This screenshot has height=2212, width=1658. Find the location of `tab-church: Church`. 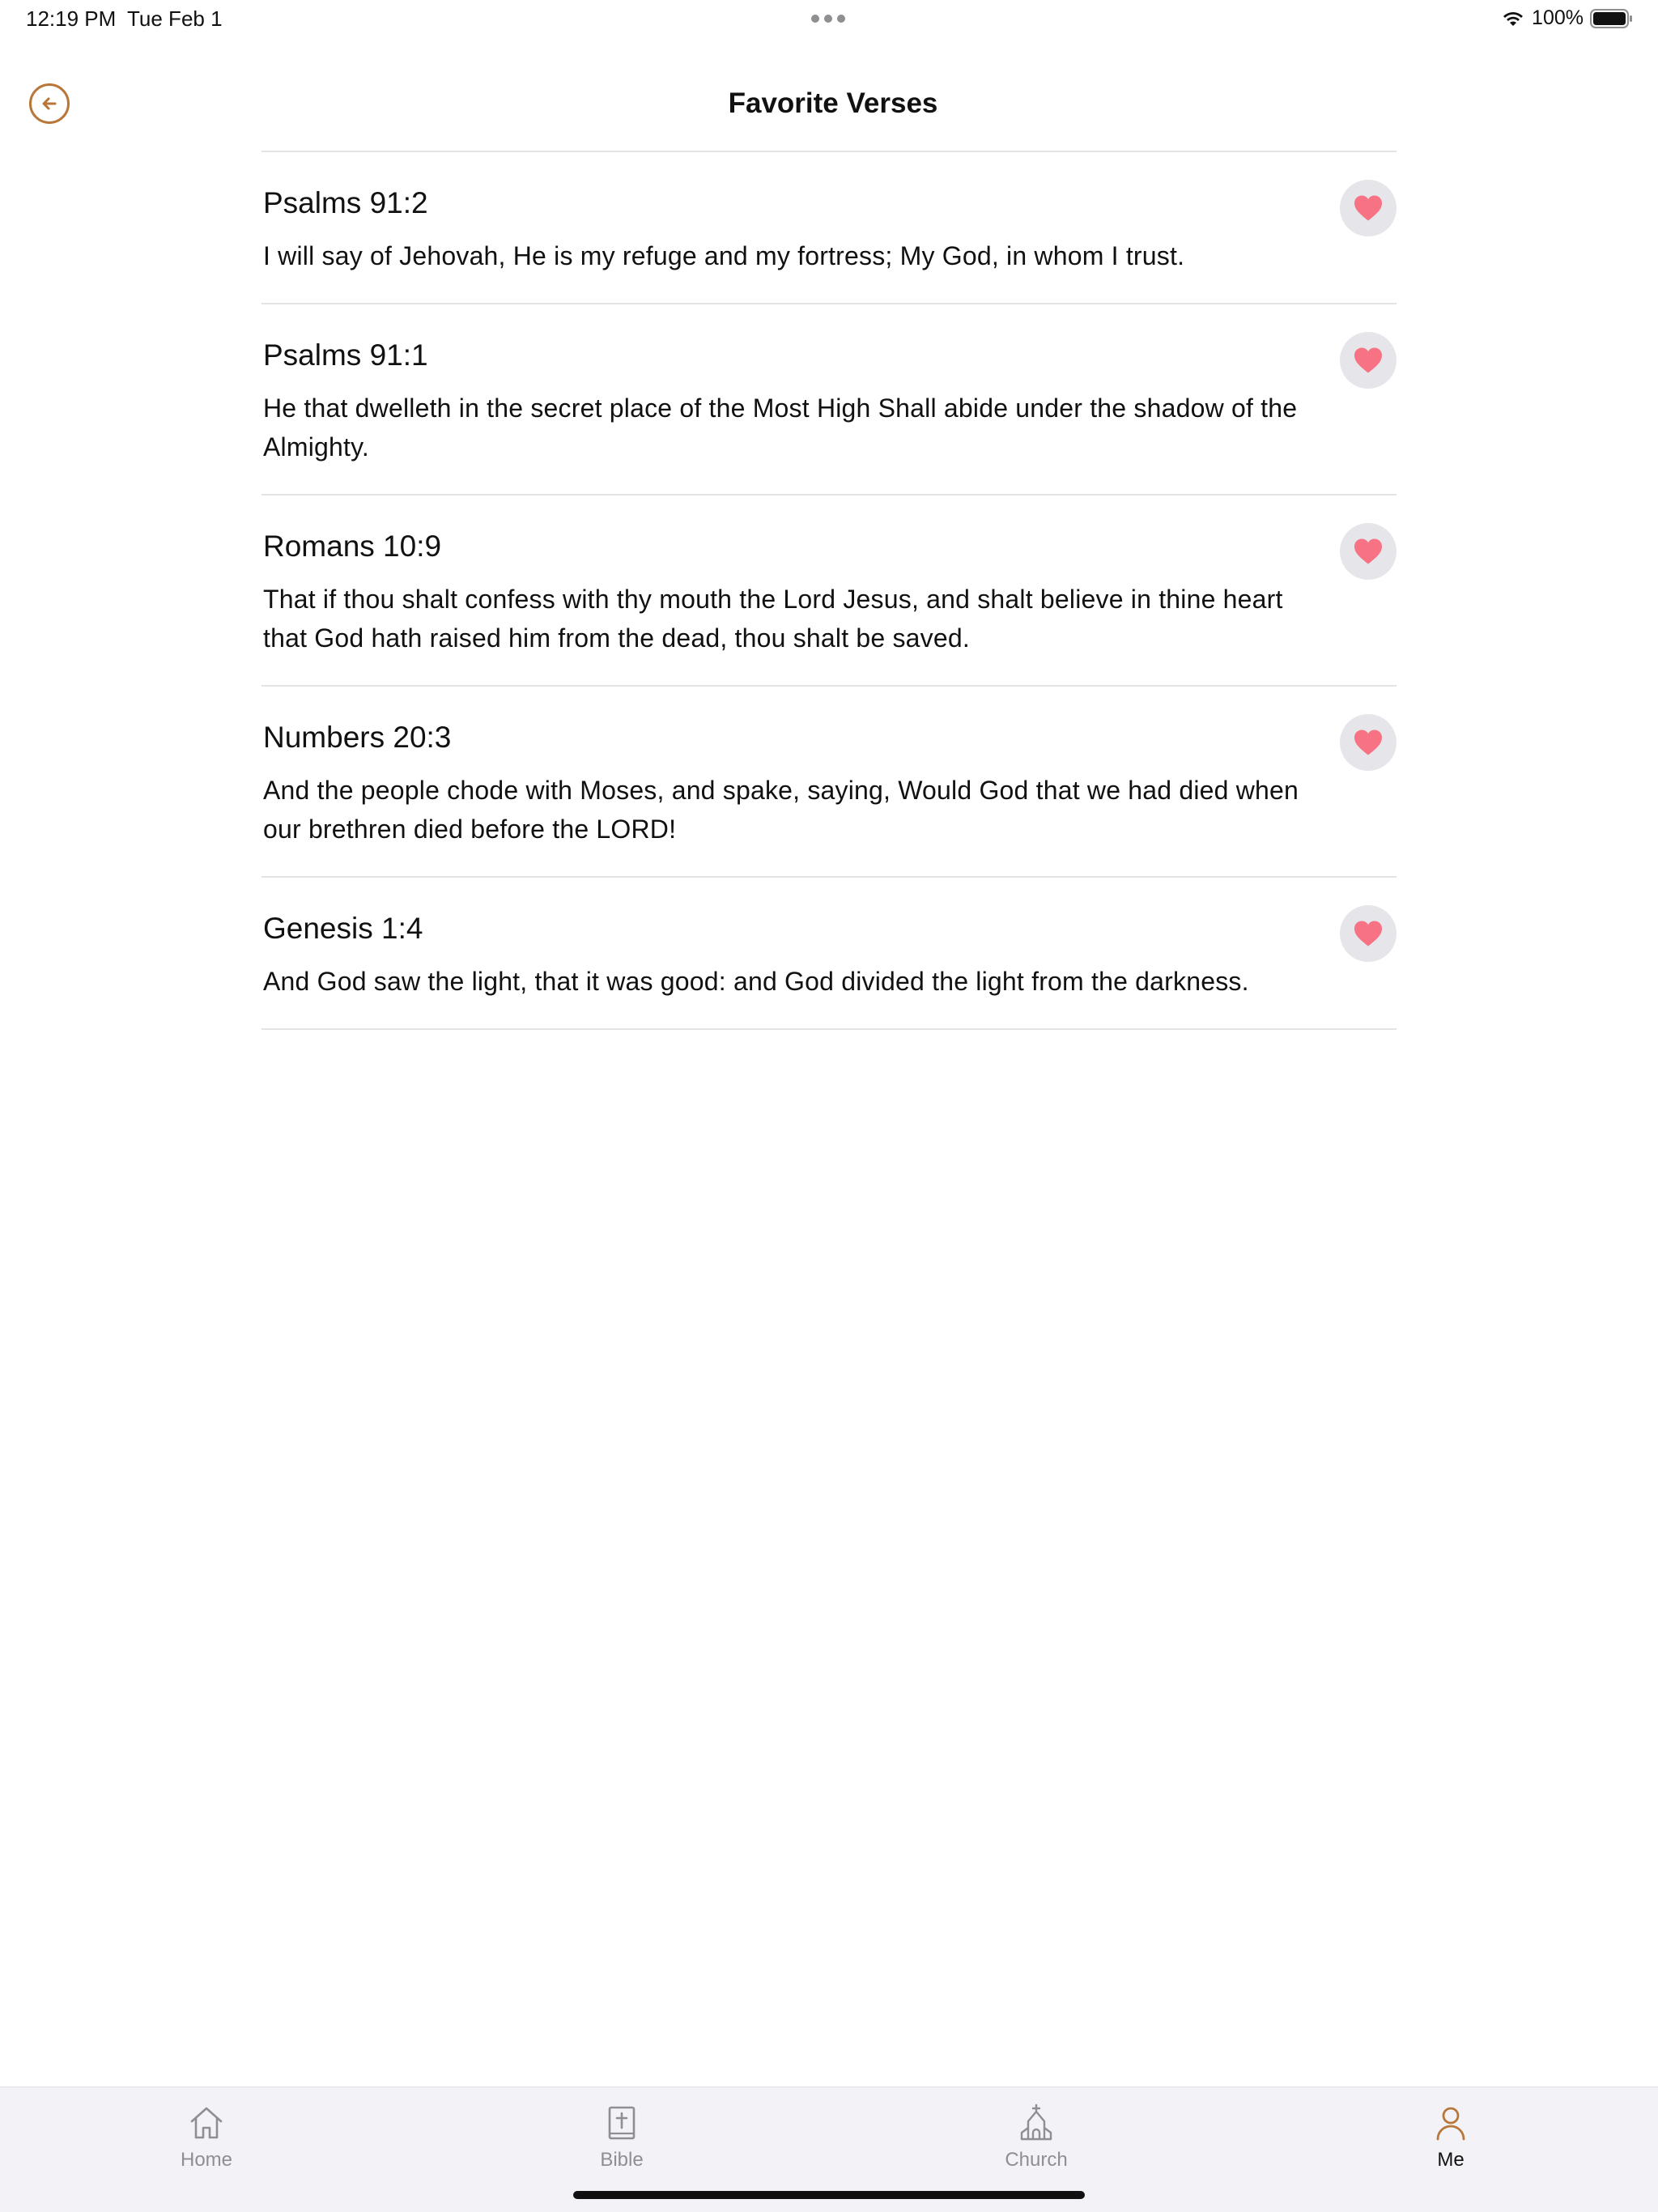

tab-church: Church is located at coordinates (1036, 2132).